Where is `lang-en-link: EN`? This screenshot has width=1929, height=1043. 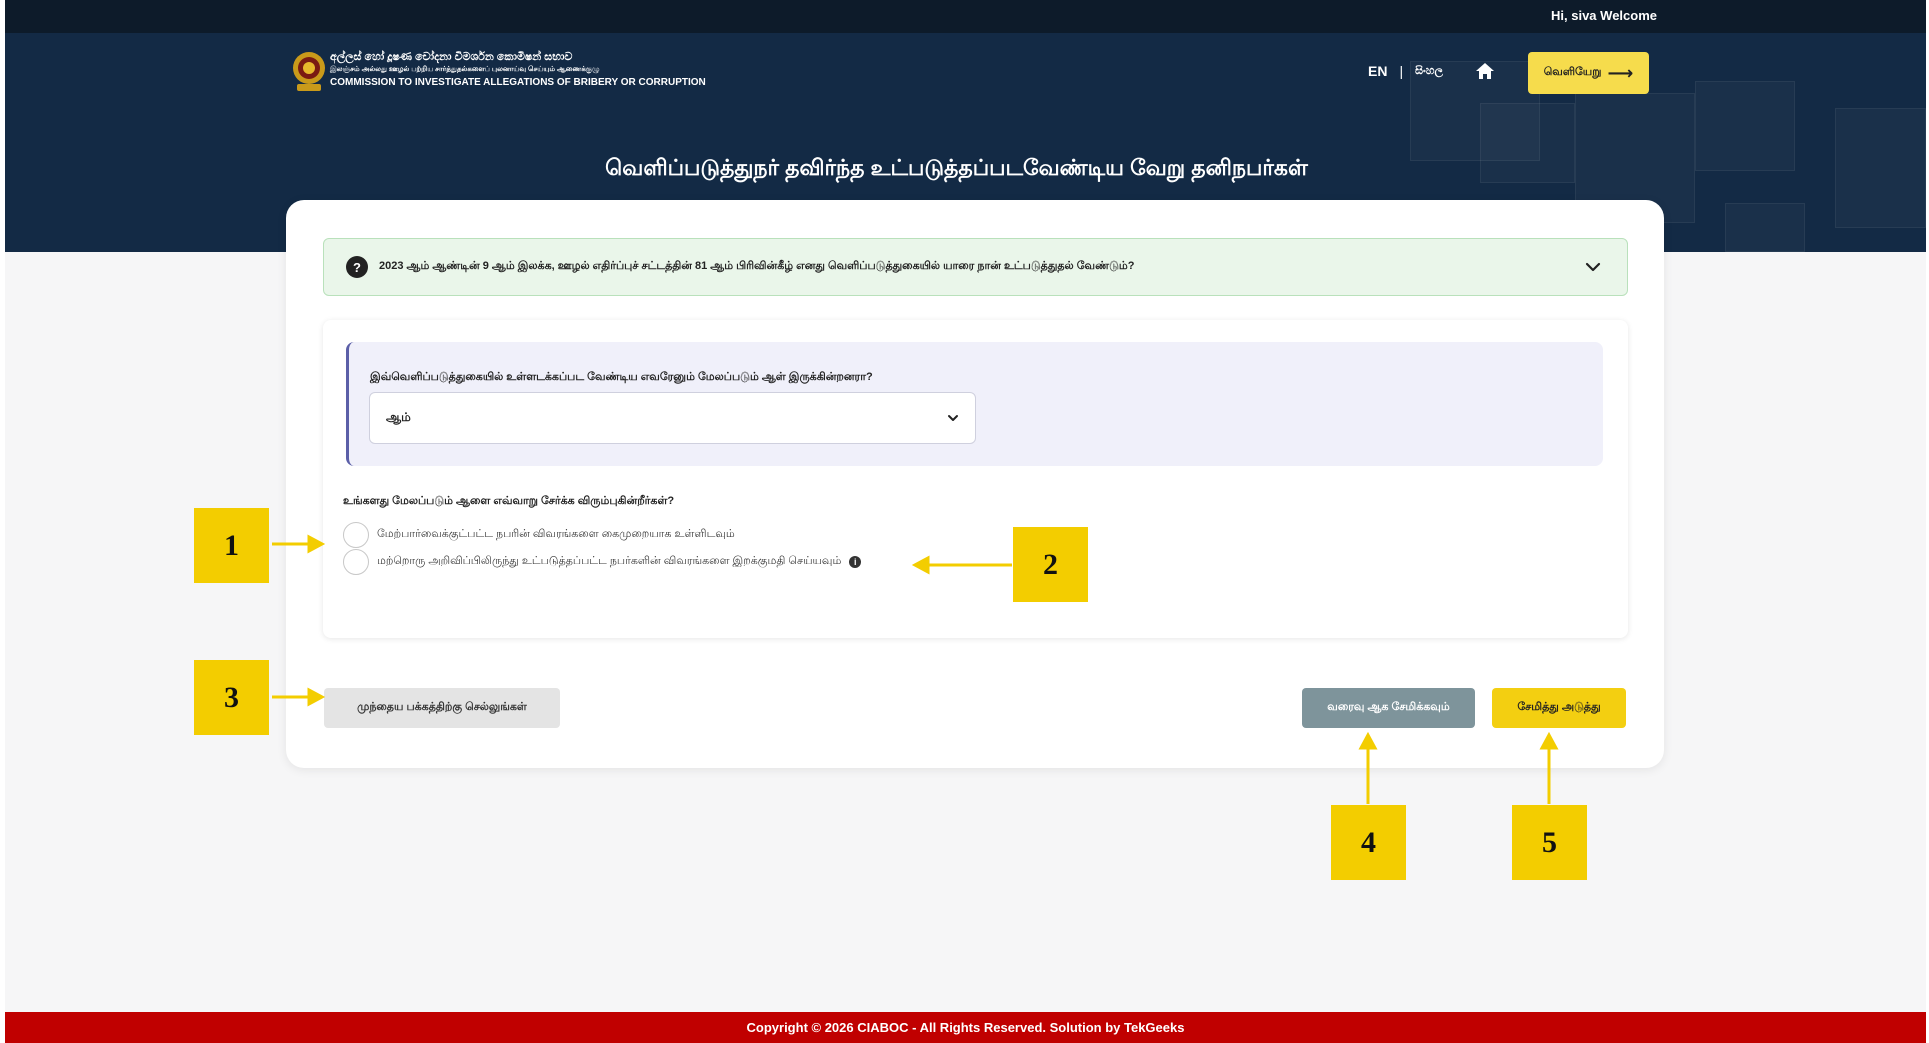
lang-en-link: EN is located at coordinates (1377, 71).